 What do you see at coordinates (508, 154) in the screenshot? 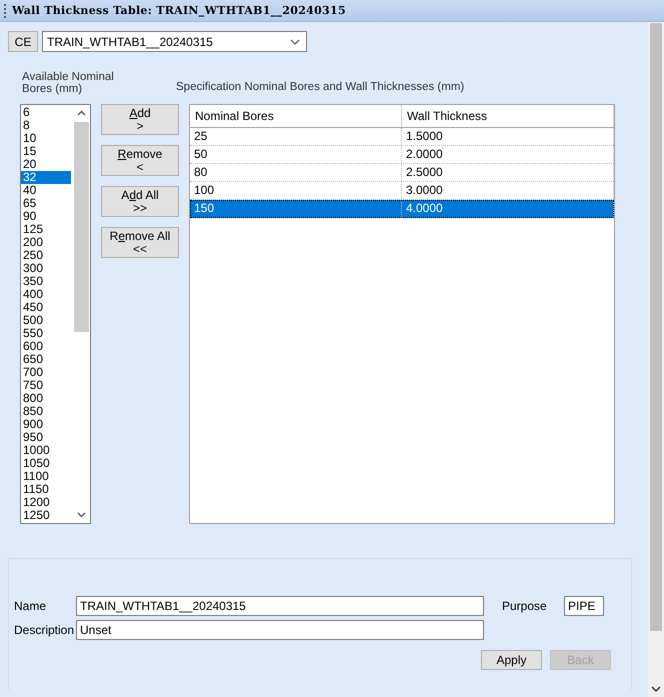
I see `table-cell: 2.0000` at bounding box center [508, 154].